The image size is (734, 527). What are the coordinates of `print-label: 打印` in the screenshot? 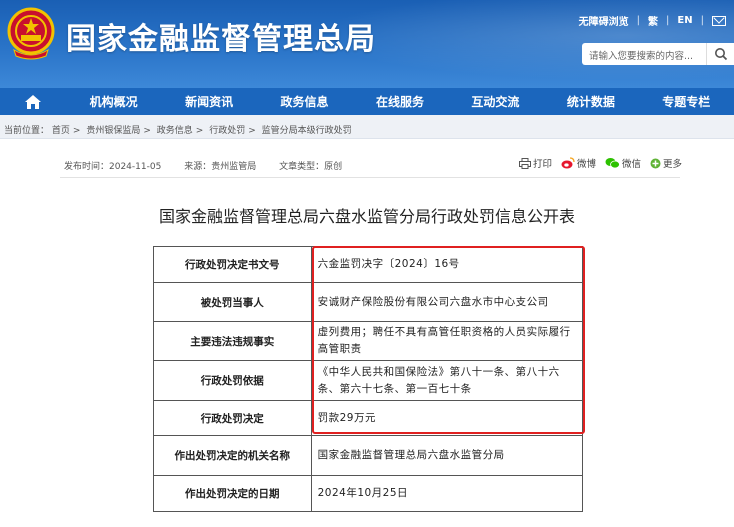 It's located at (543, 164).